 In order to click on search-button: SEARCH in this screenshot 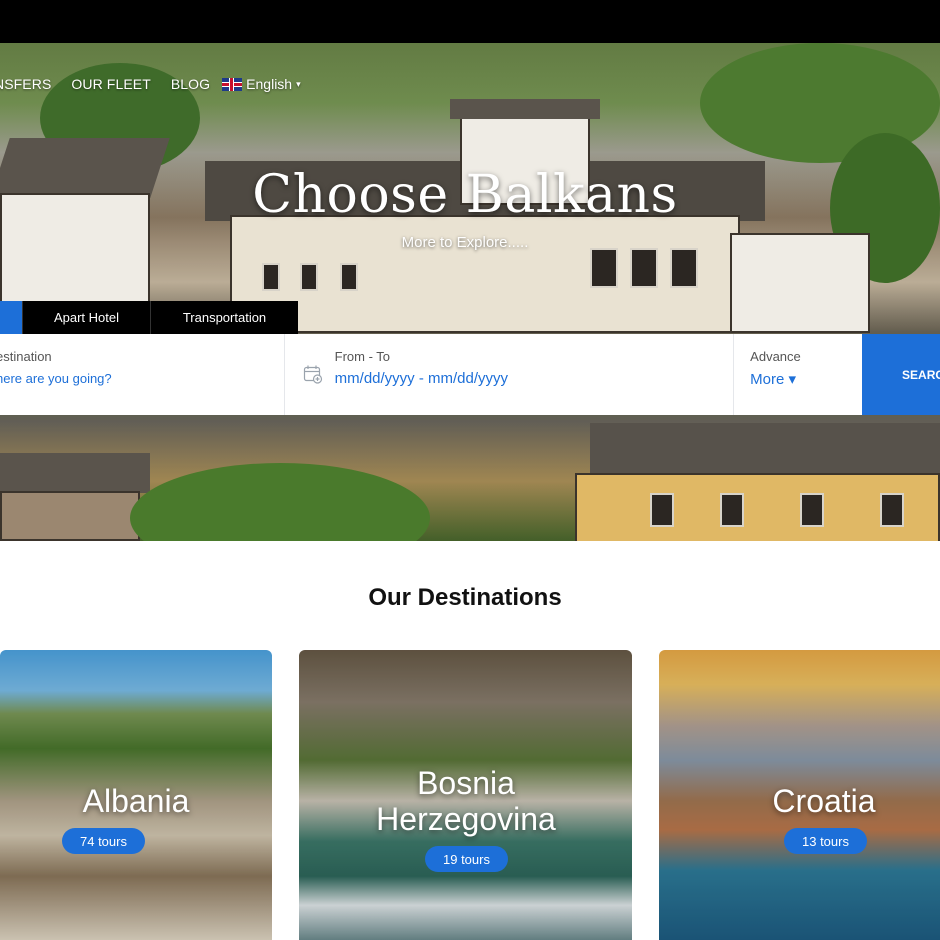, I will do `click(901, 374)`.